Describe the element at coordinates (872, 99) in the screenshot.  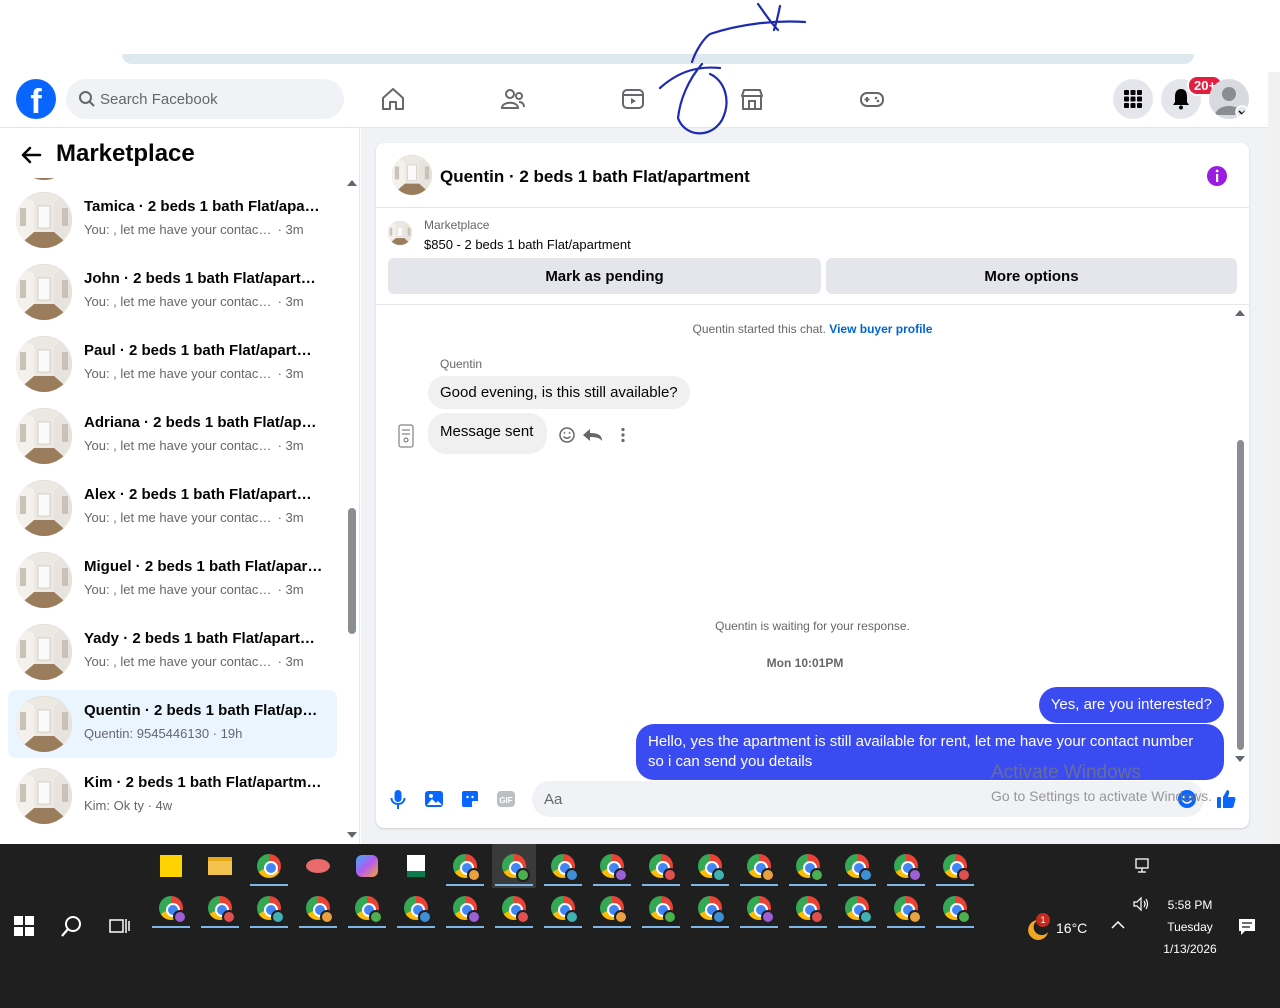
I see `gaming-icon` at that location.